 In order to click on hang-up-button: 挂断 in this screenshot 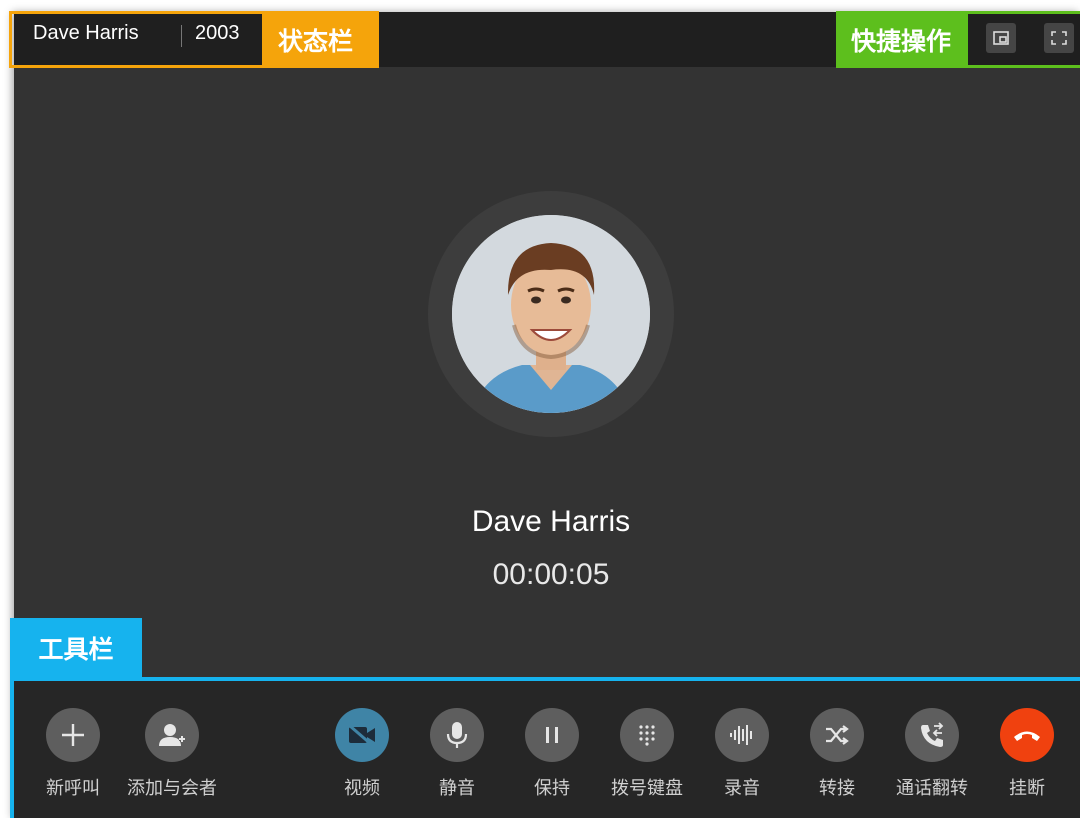, I will do `click(1027, 754)`.